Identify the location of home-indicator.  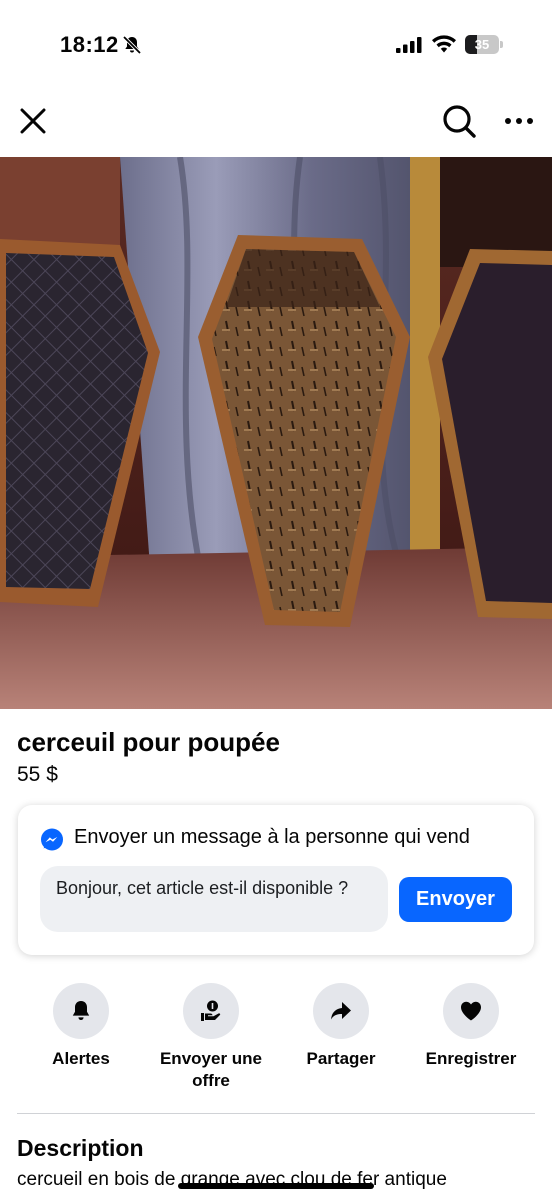
(276, 1186).